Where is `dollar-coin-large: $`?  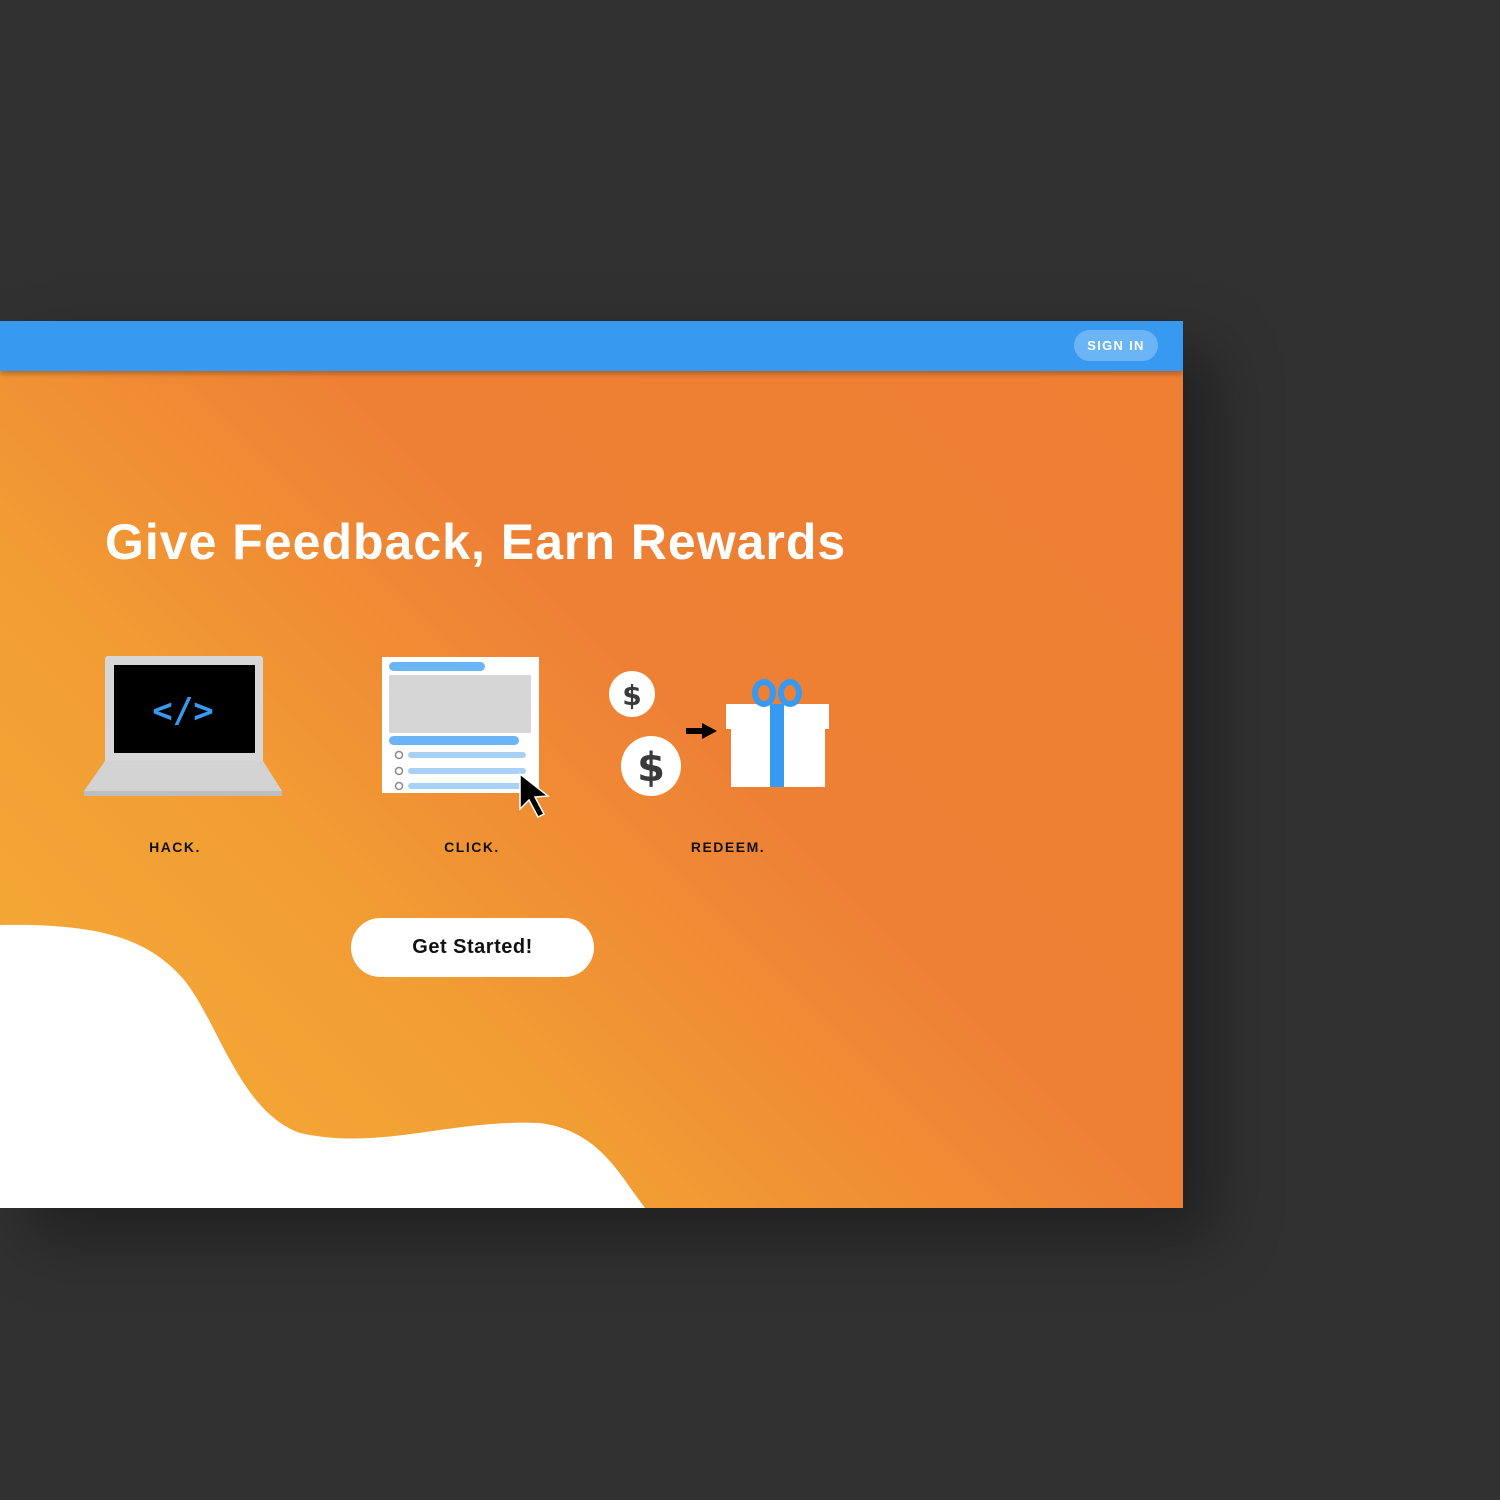
dollar-coin-large: $ is located at coordinates (651, 768).